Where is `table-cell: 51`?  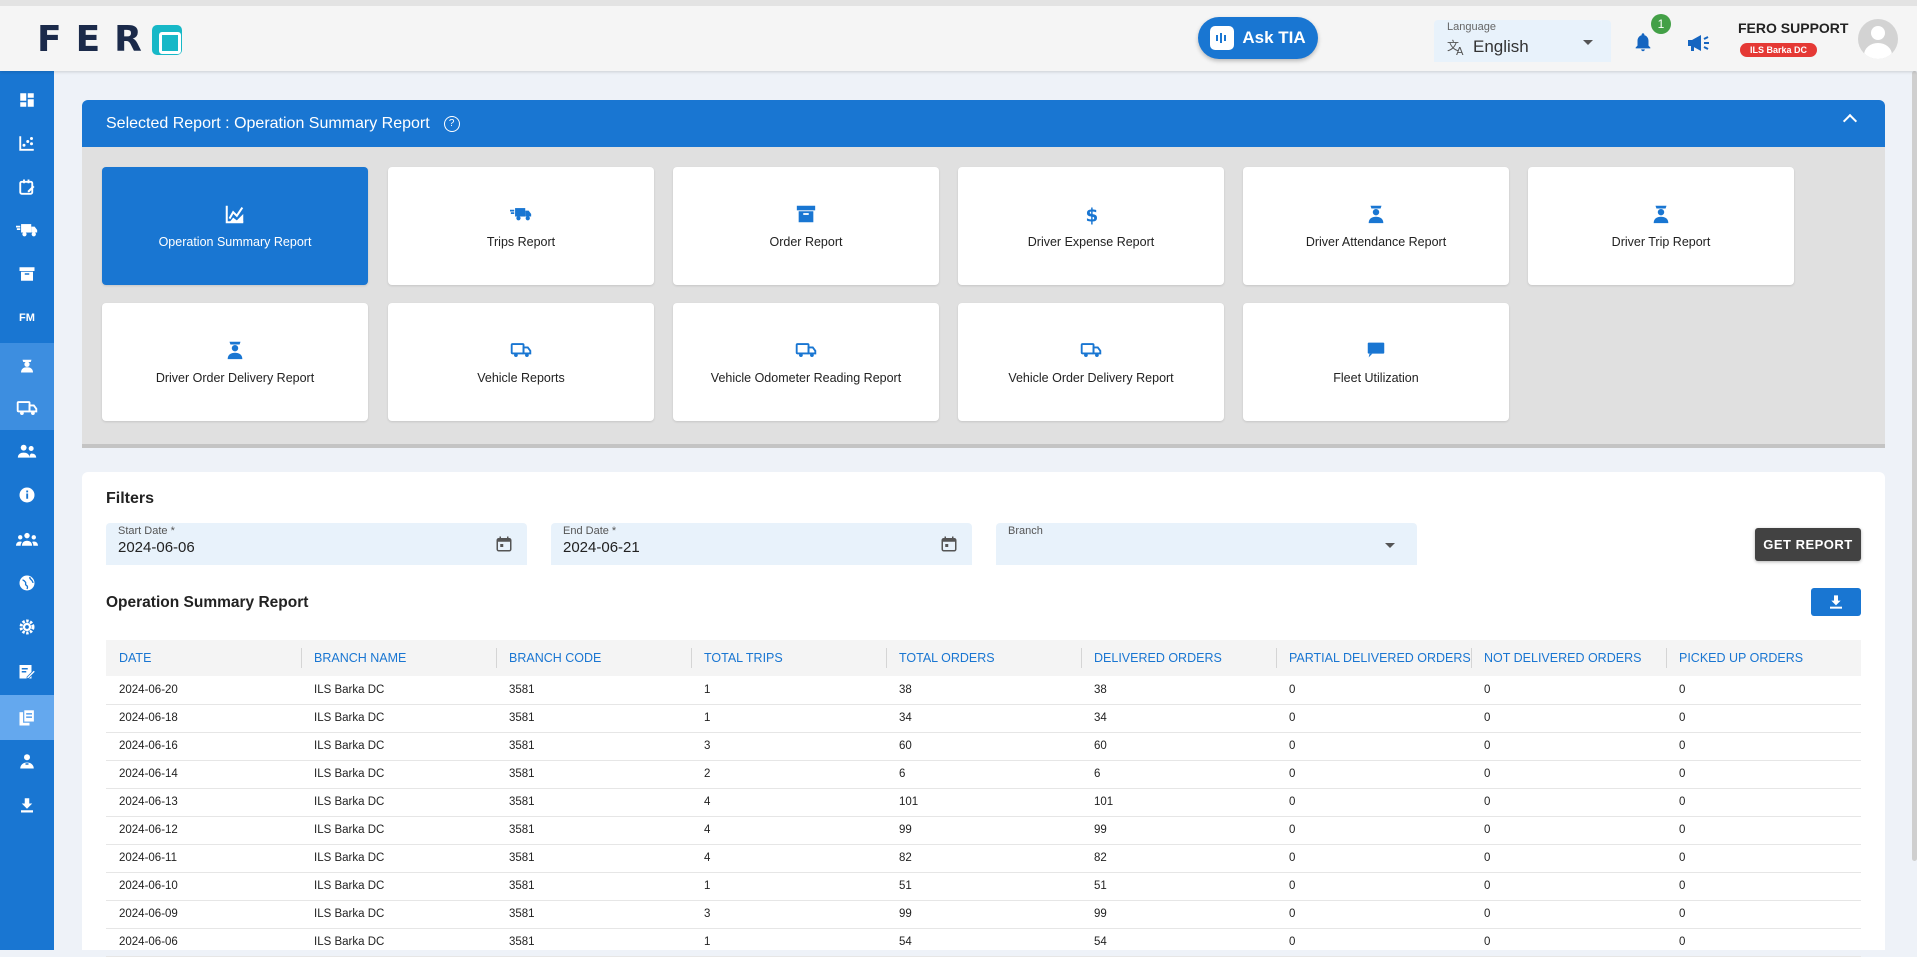
table-cell: 51 is located at coordinates (983, 886).